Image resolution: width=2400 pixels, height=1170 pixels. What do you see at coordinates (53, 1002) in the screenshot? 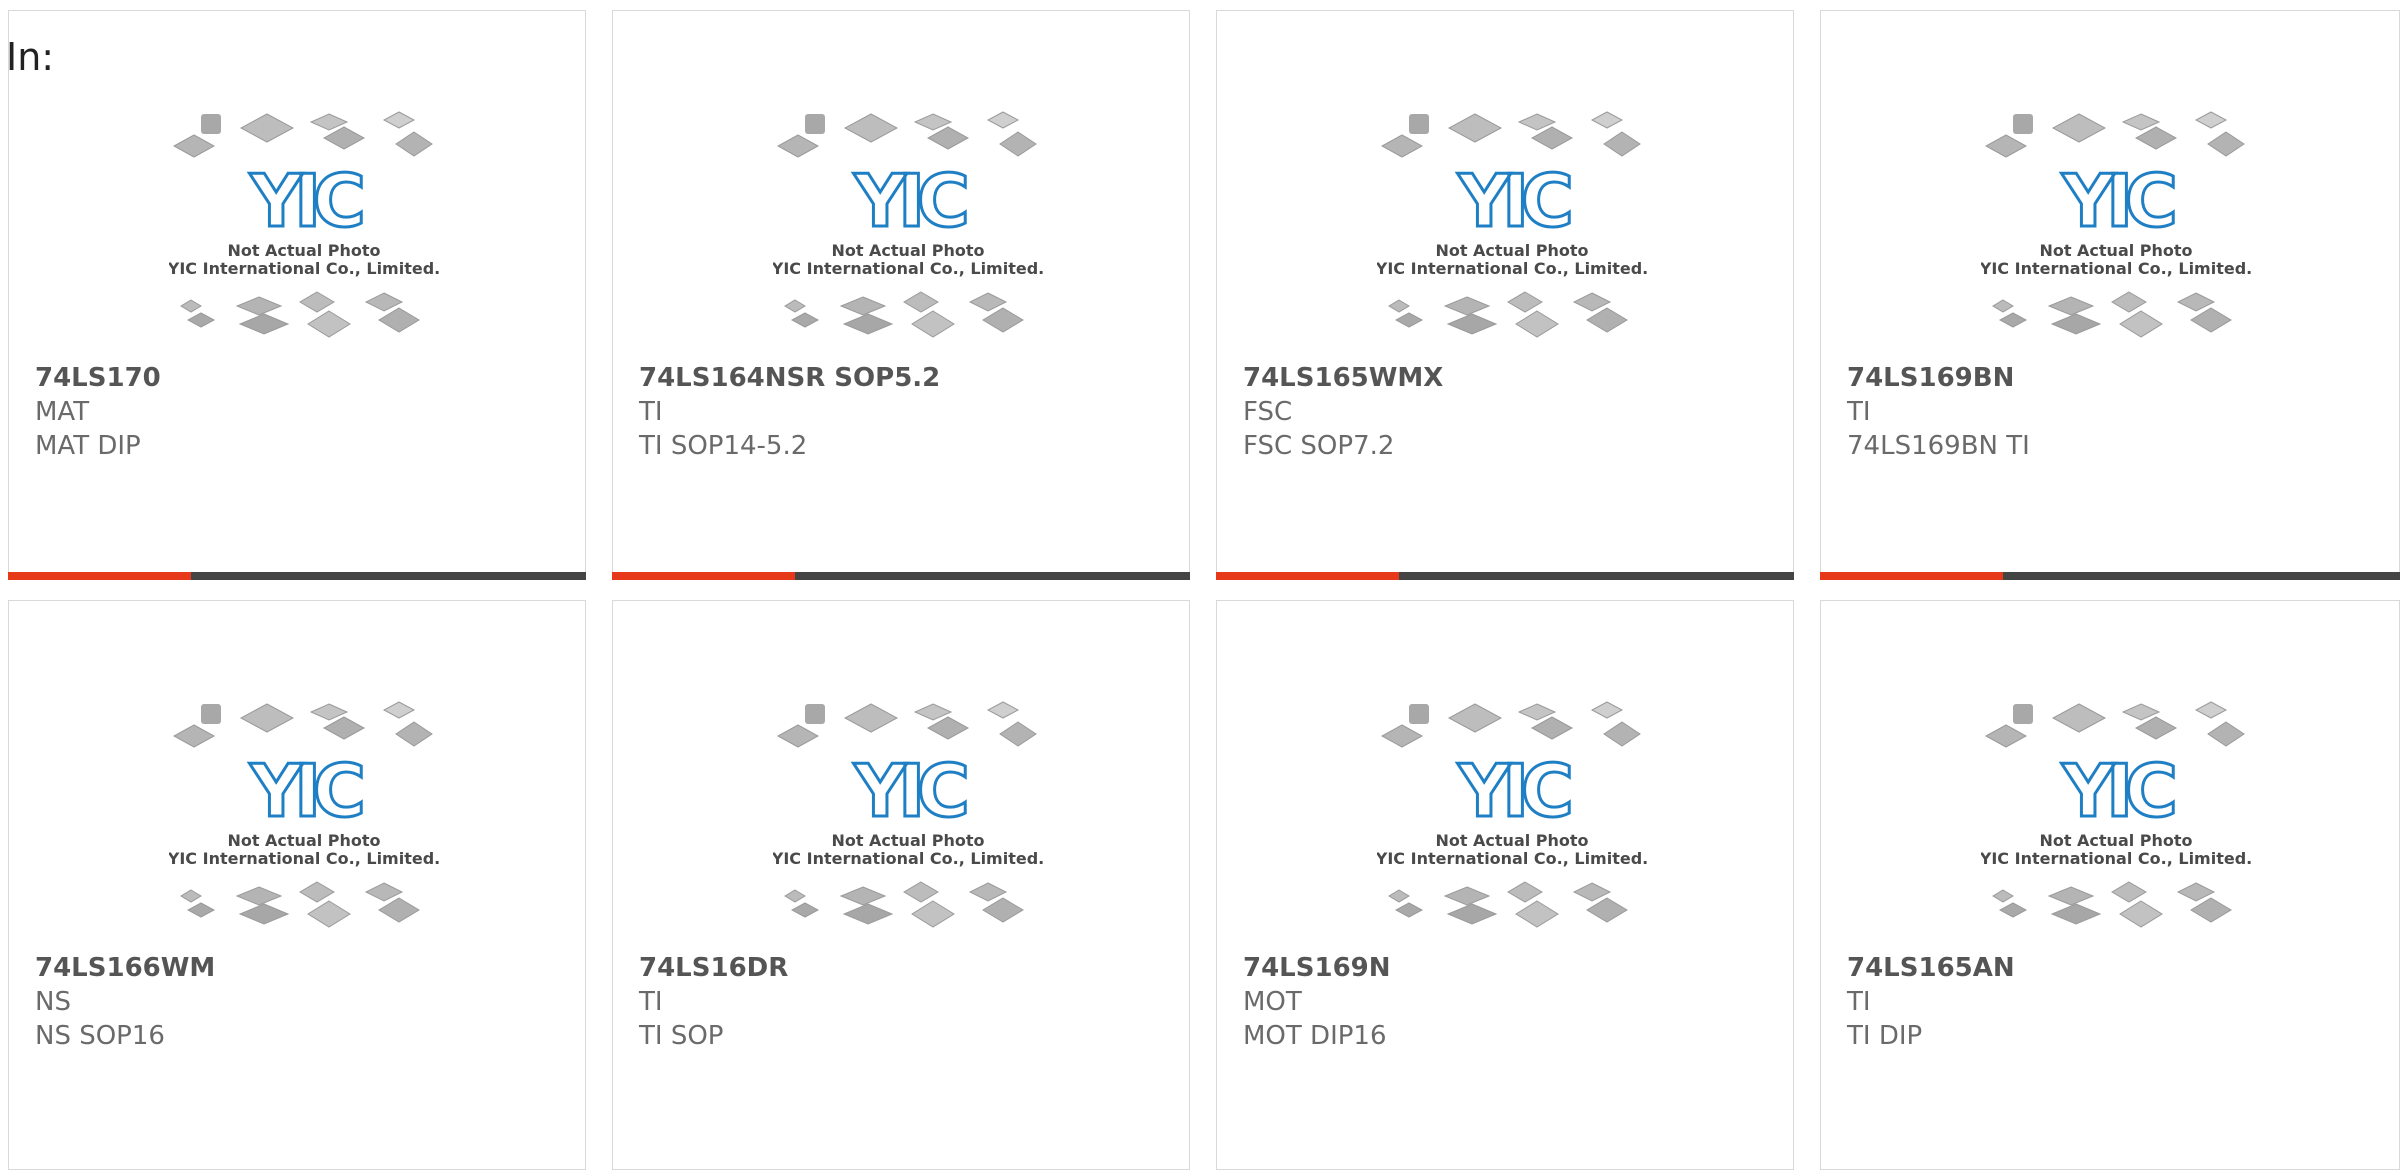
I see `manufacturer: NS` at bounding box center [53, 1002].